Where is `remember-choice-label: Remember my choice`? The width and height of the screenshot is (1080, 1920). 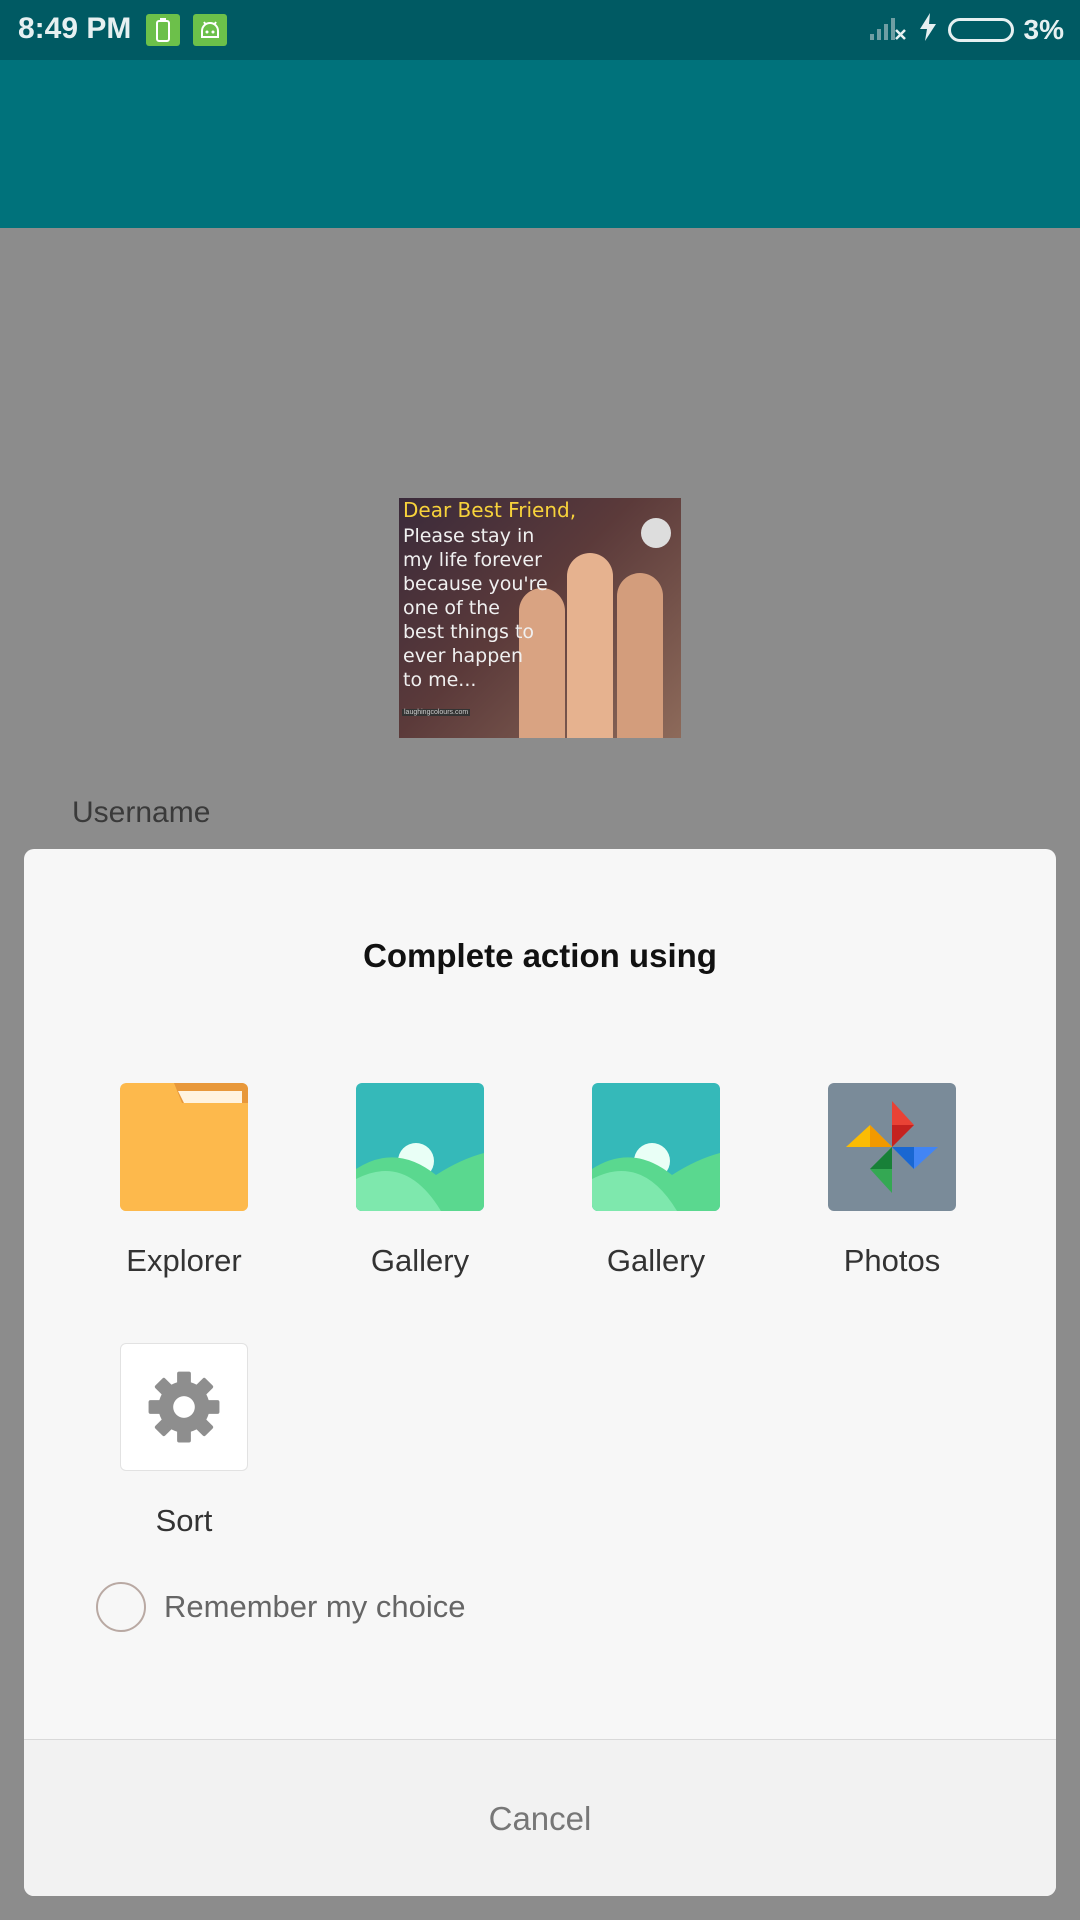
remember-choice-label: Remember my choice is located at coordinates (315, 1606).